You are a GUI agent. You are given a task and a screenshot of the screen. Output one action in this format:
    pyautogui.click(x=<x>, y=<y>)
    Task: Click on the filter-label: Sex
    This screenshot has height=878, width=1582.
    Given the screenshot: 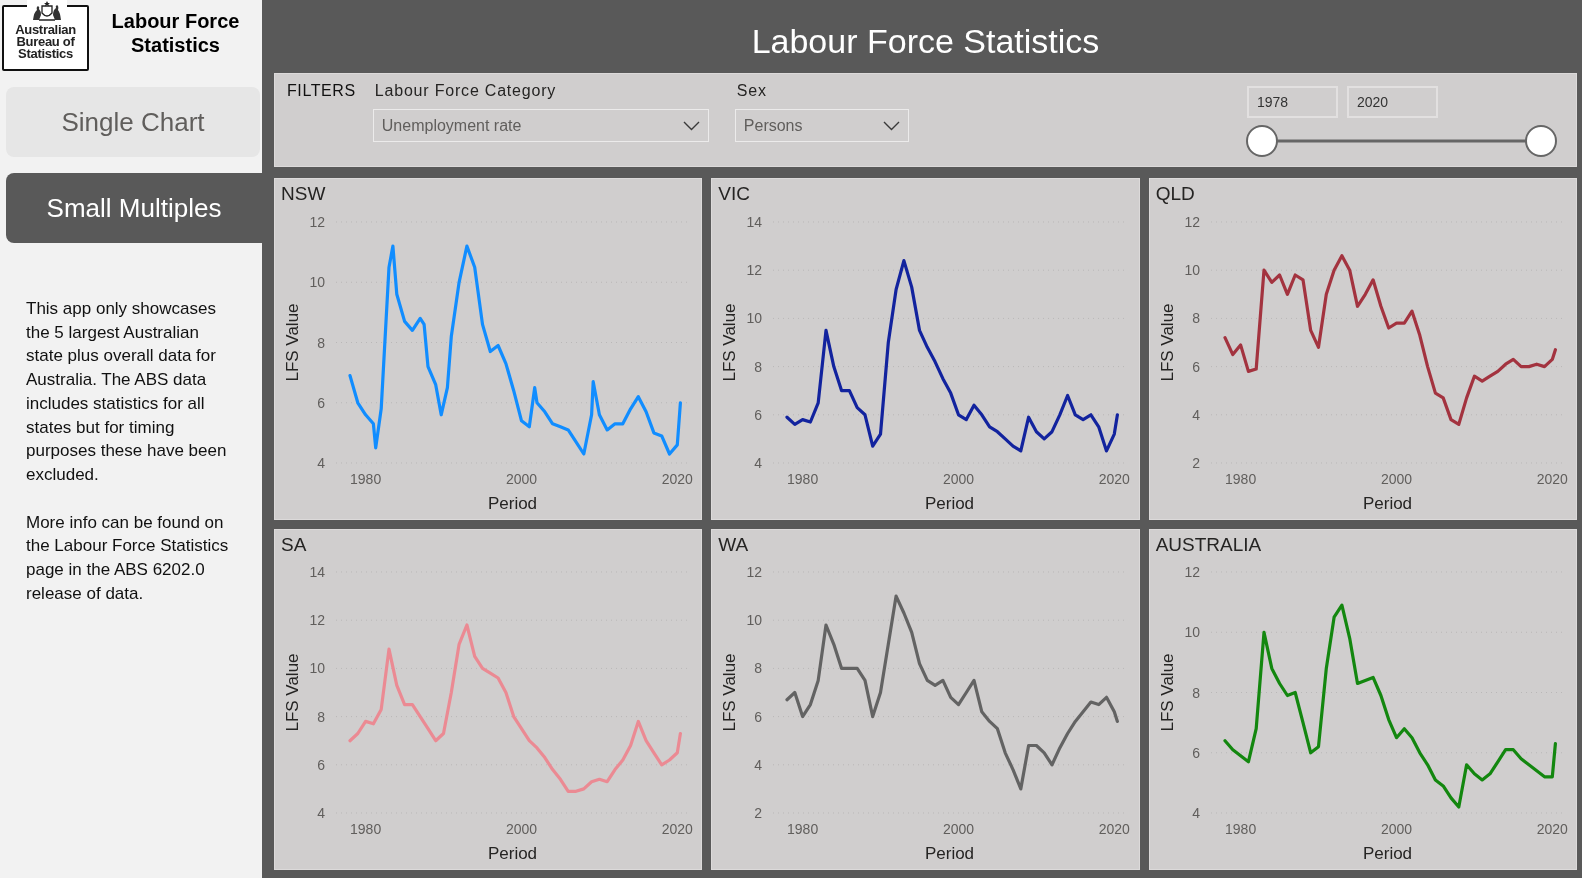 What is the action you would take?
    pyautogui.click(x=751, y=91)
    